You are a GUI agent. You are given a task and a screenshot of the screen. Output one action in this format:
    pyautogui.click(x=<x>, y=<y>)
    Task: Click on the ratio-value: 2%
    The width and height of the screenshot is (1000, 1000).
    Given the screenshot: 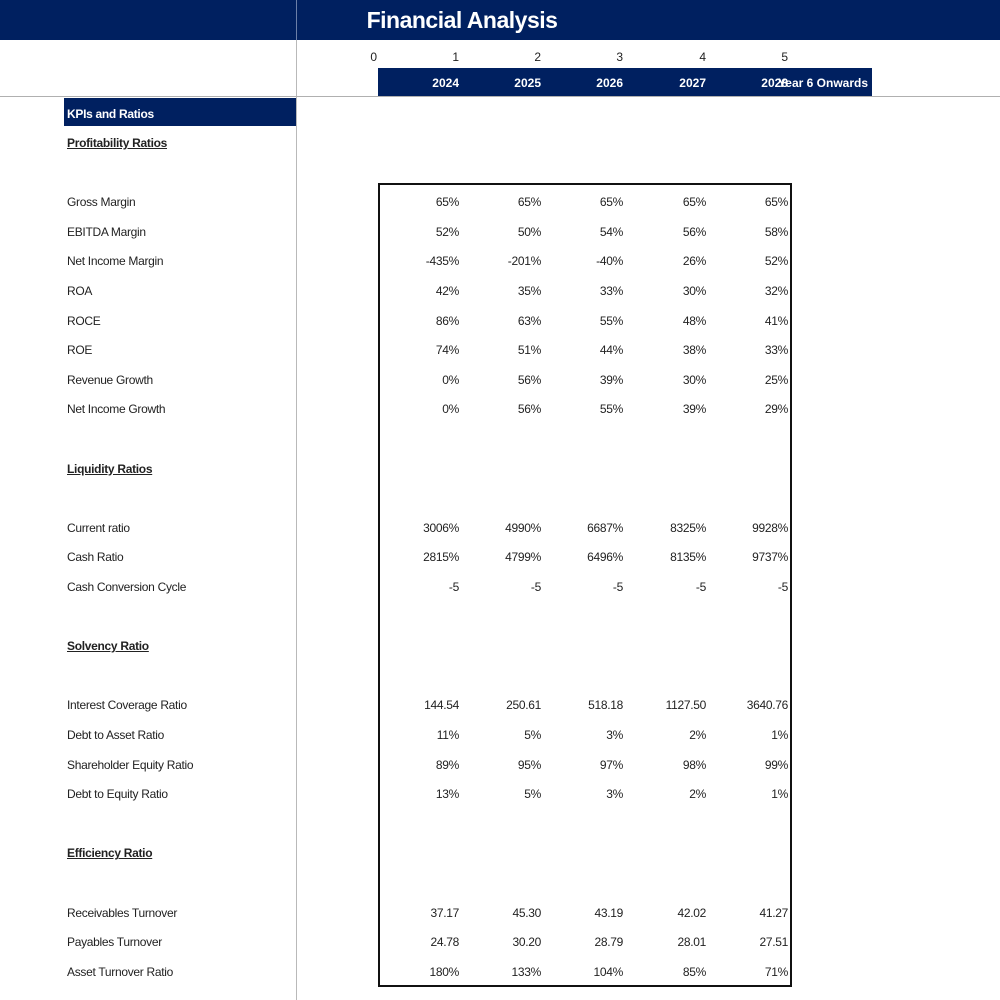 What is the action you would take?
    pyautogui.click(x=697, y=794)
    